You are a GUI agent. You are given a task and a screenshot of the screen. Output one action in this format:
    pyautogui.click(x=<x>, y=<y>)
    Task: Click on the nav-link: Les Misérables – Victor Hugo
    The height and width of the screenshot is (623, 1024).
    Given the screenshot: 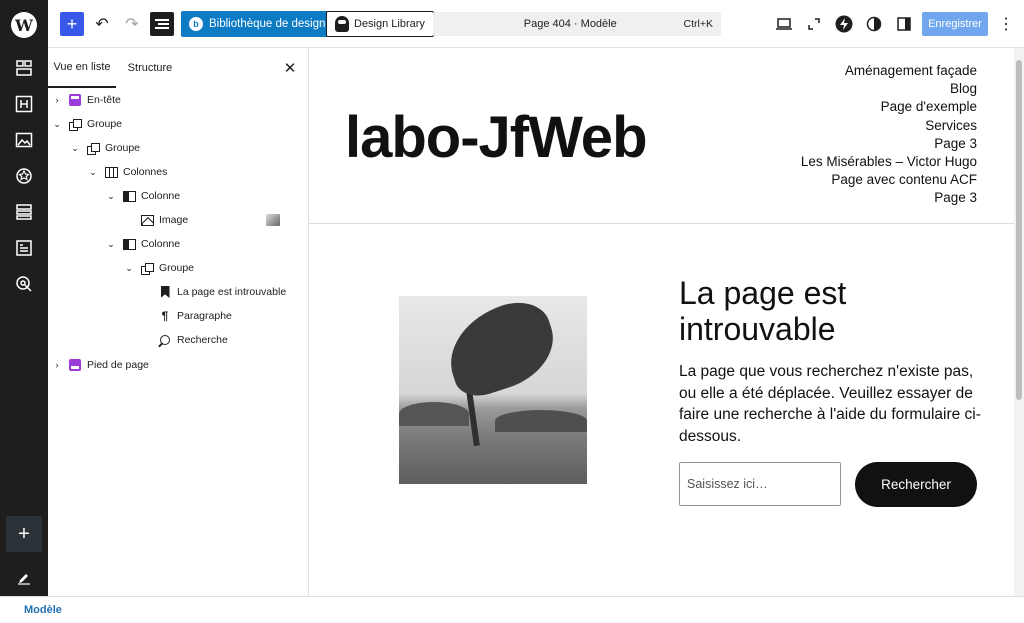 What is the action you would take?
    pyautogui.click(x=889, y=162)
    